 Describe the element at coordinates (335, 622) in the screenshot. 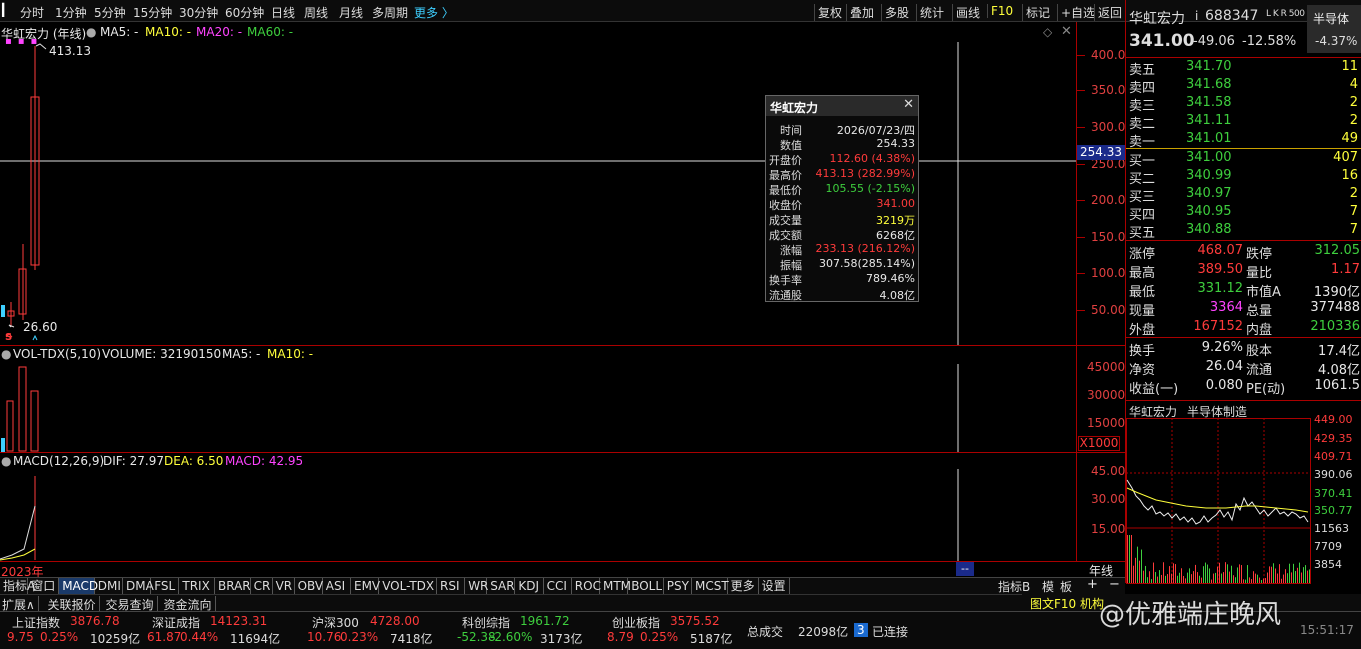

I see `index-name: 沪深300` at that location.